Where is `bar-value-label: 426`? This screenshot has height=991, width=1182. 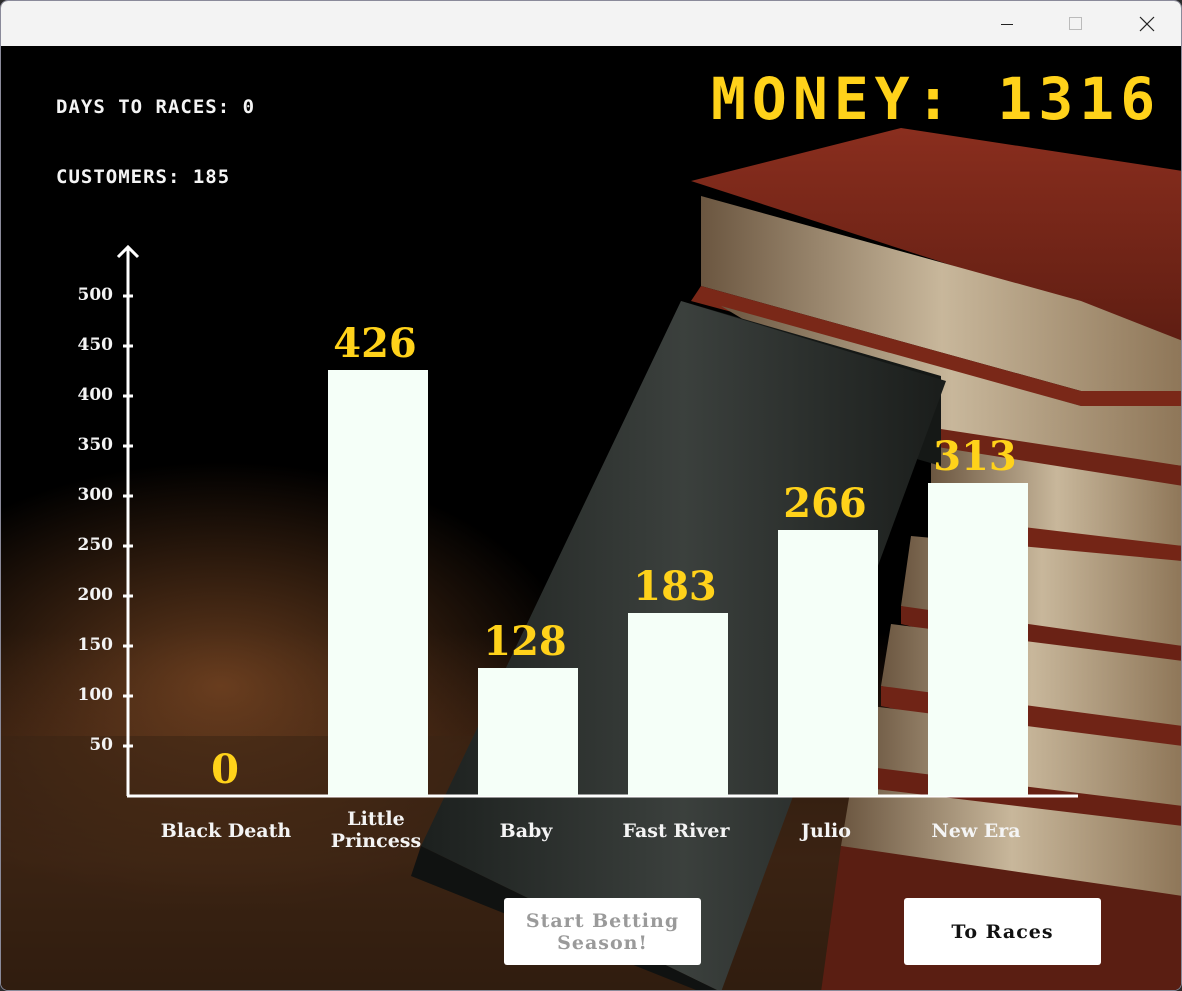
bar-value-label: 426 is located at coordinates (375, 343).